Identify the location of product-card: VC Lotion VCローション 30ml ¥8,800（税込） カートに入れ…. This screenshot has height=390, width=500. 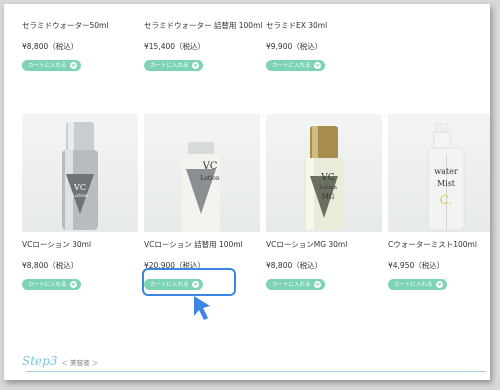
(80, 202).